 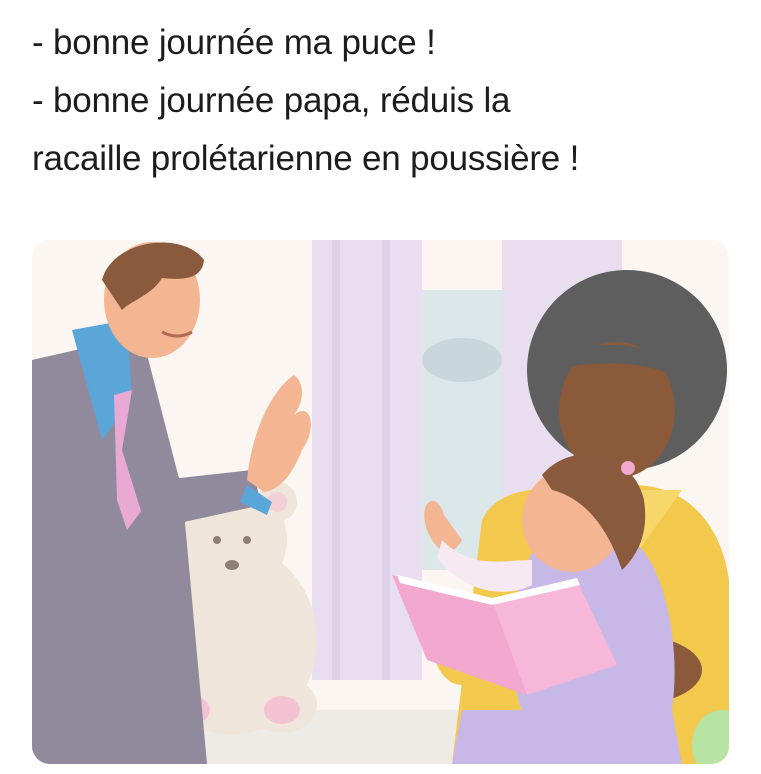 What do you see at coordinates (367, 460) in the screenshot?
I see `curtain-left` at bounding box center [367, 460].